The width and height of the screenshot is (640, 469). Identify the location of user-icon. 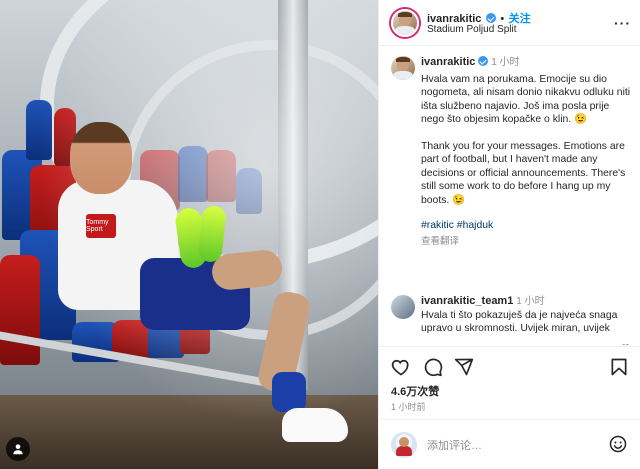
(18, 449).